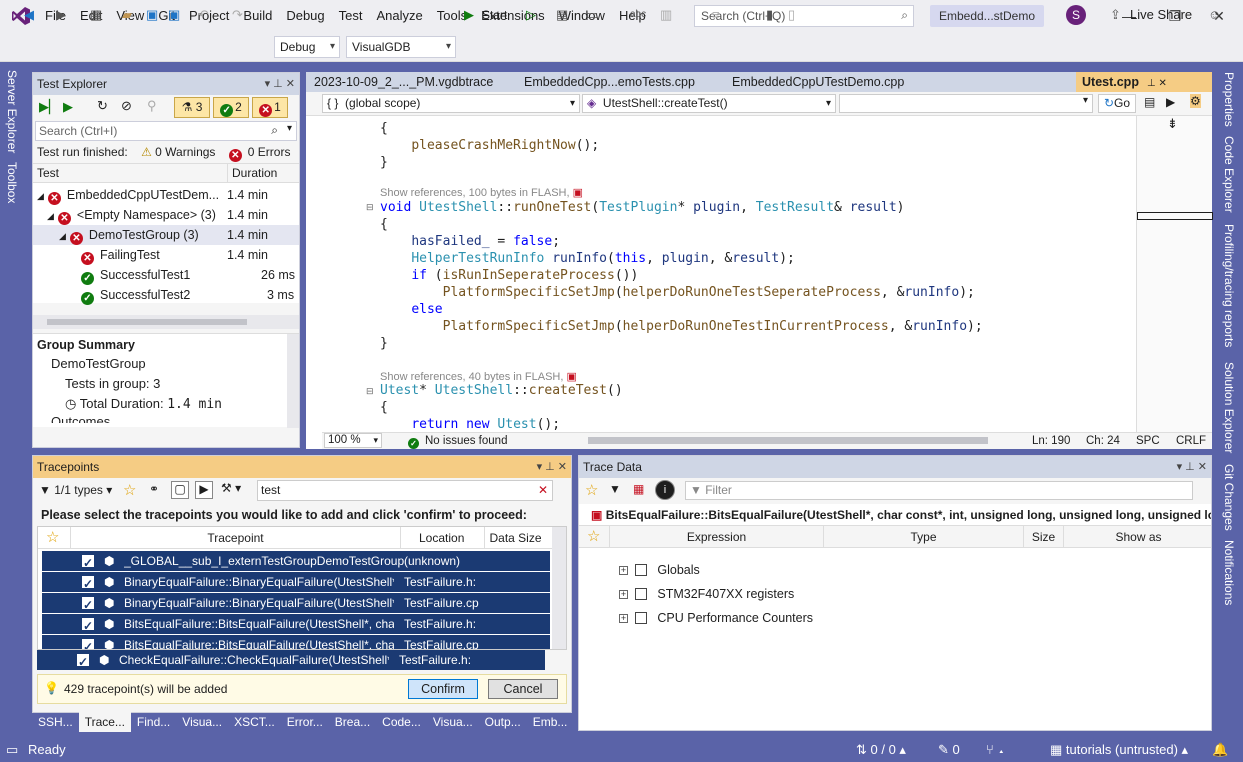 The height and width of the screenshot is (762, 1243). Describe the element at coordinates (1220, 750) in the screenshot. I see `notification-bell-icon: 🔔` at that location.